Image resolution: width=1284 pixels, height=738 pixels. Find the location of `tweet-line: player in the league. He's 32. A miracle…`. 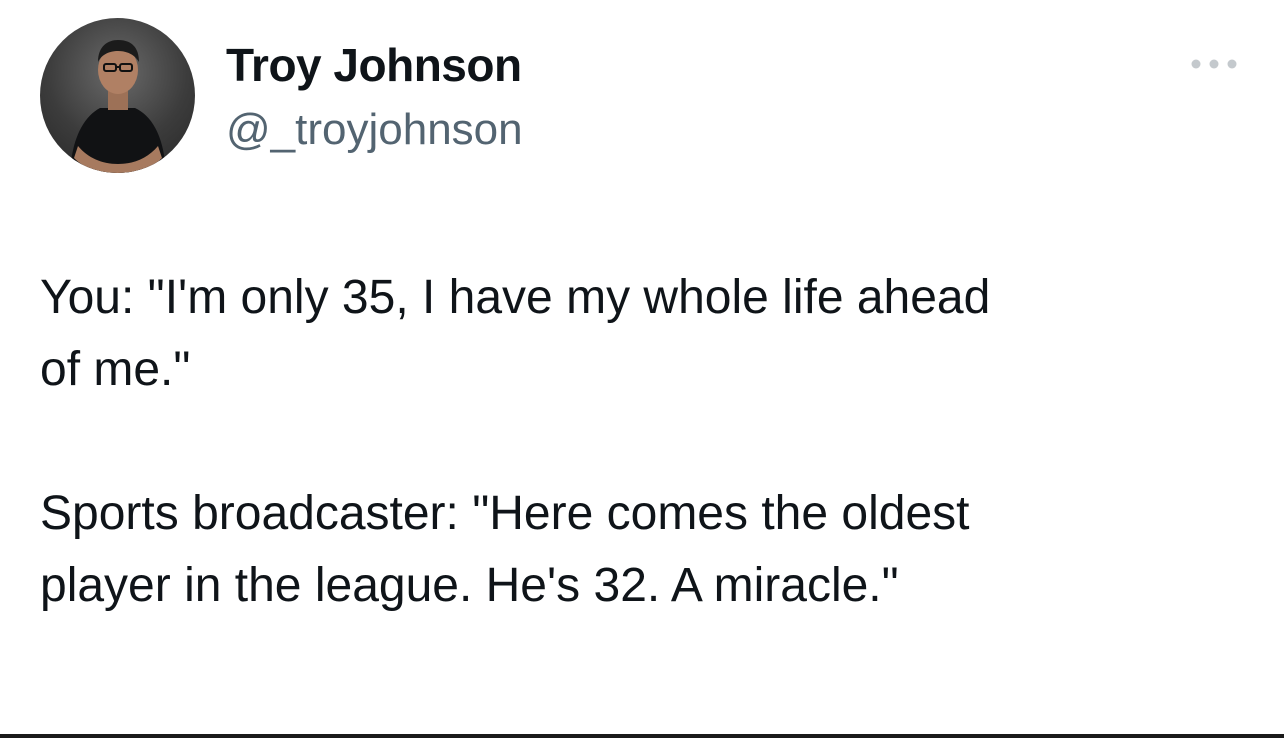

tweet-line: player in the league. He's 32. A miracle… is located at coordinates (469, 585).